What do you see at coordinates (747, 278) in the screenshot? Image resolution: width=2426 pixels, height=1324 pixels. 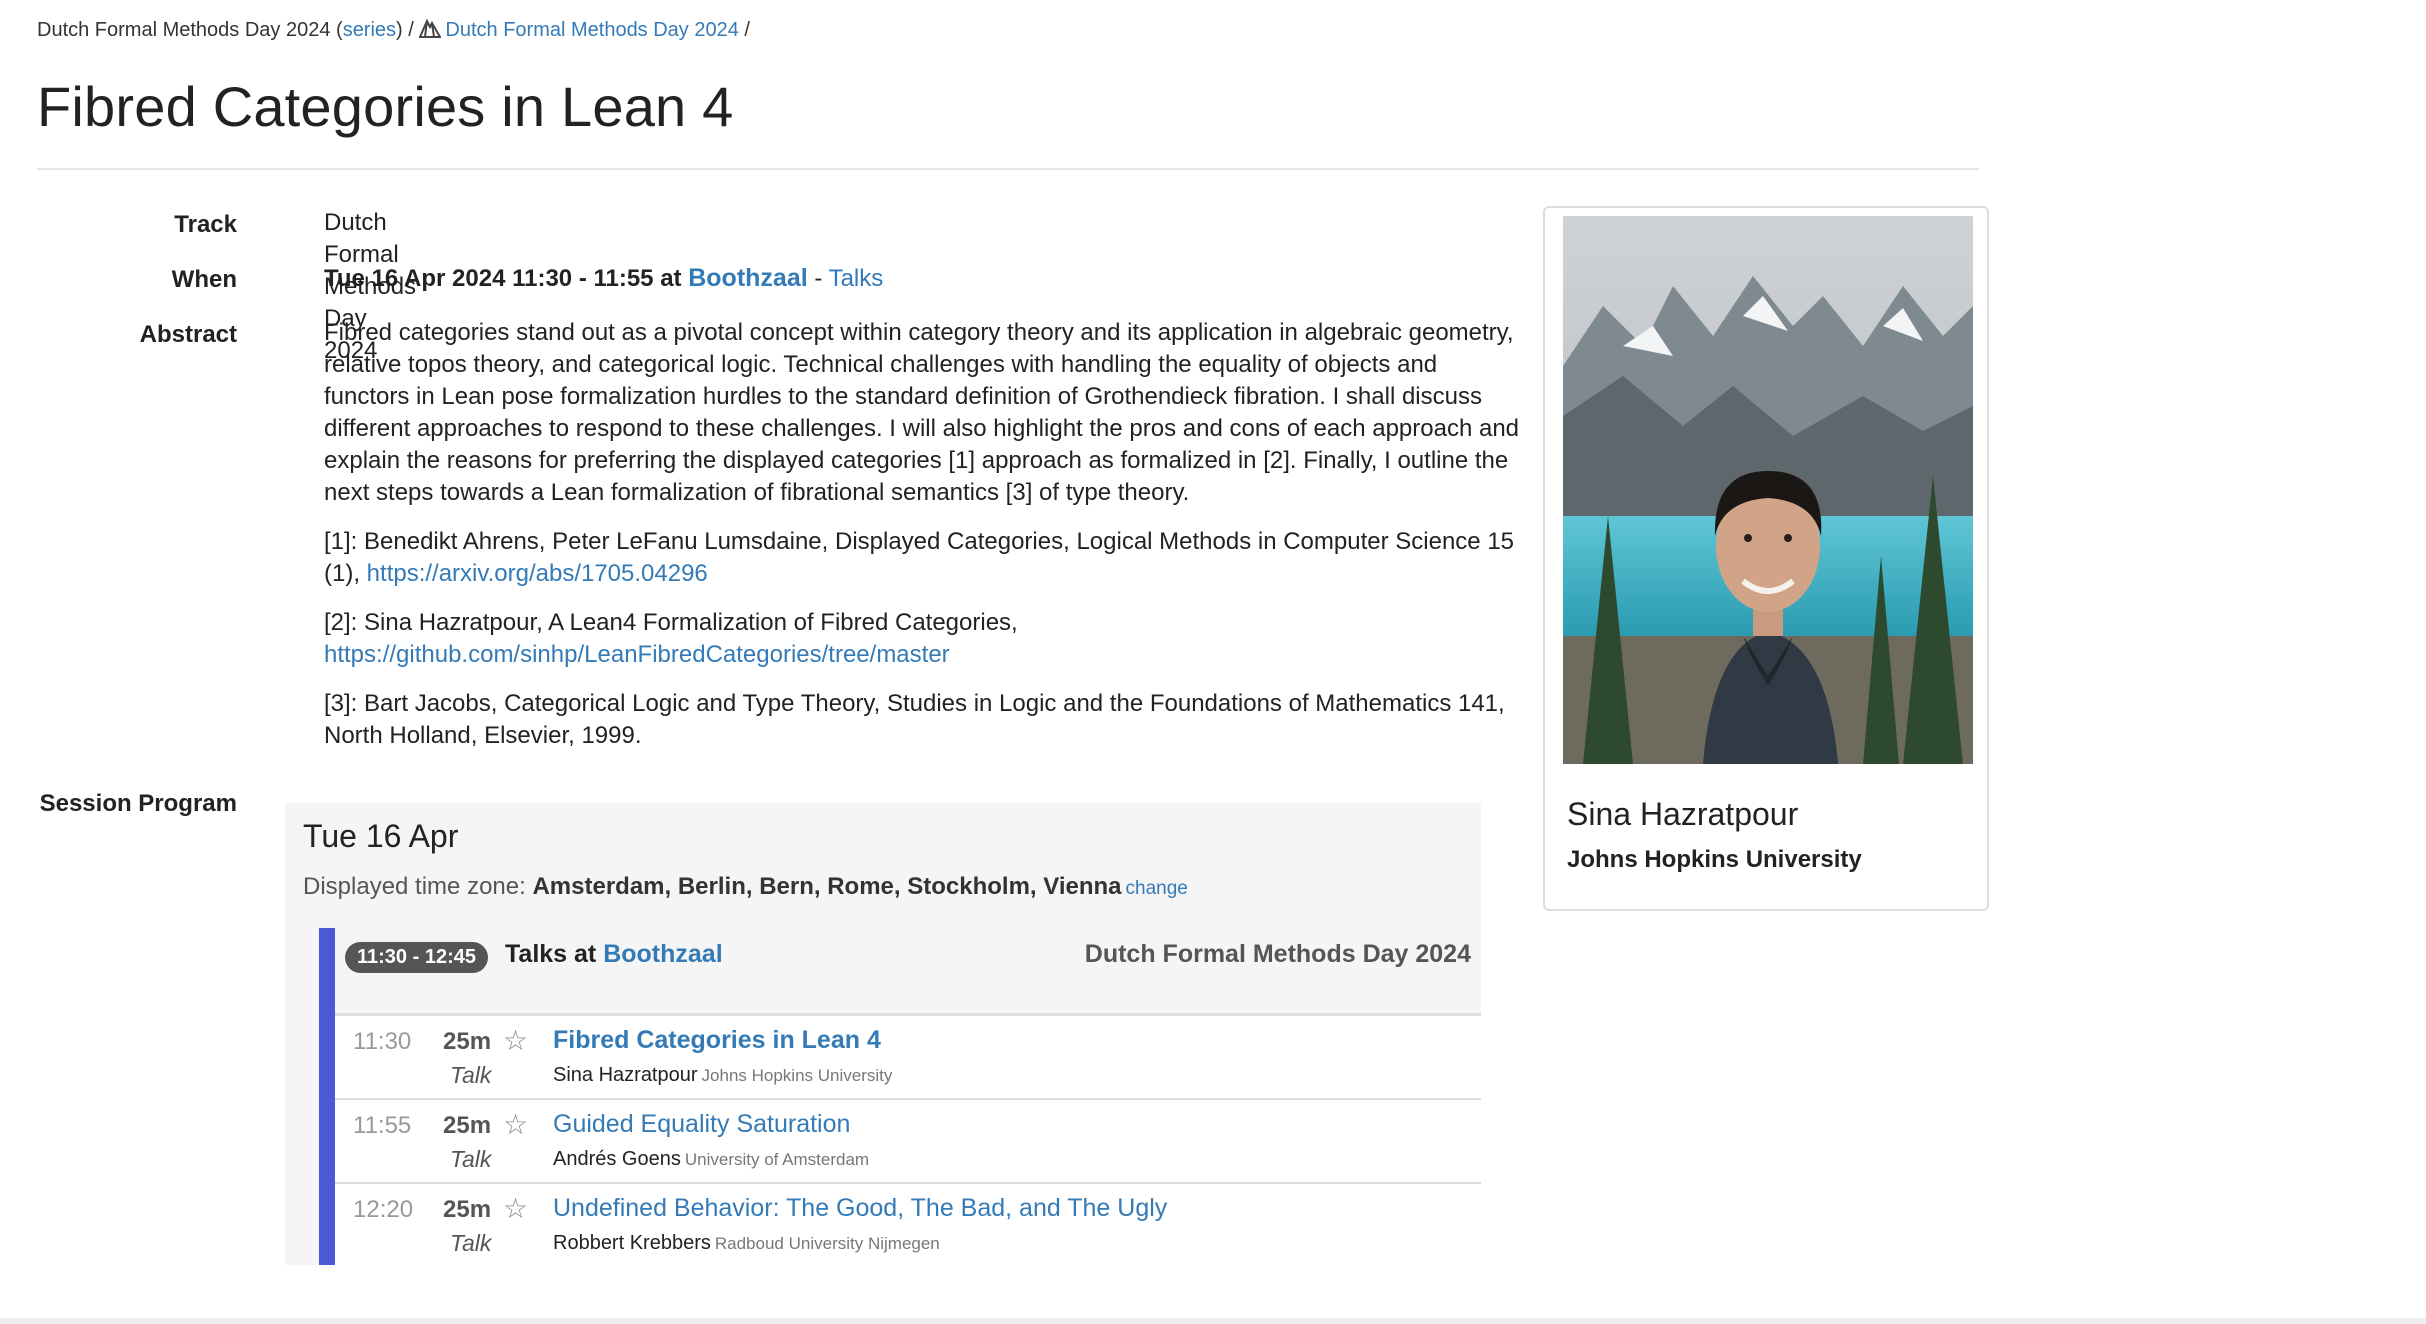 I see `room-link: Boothzaal` at bounding box center [747, 278].